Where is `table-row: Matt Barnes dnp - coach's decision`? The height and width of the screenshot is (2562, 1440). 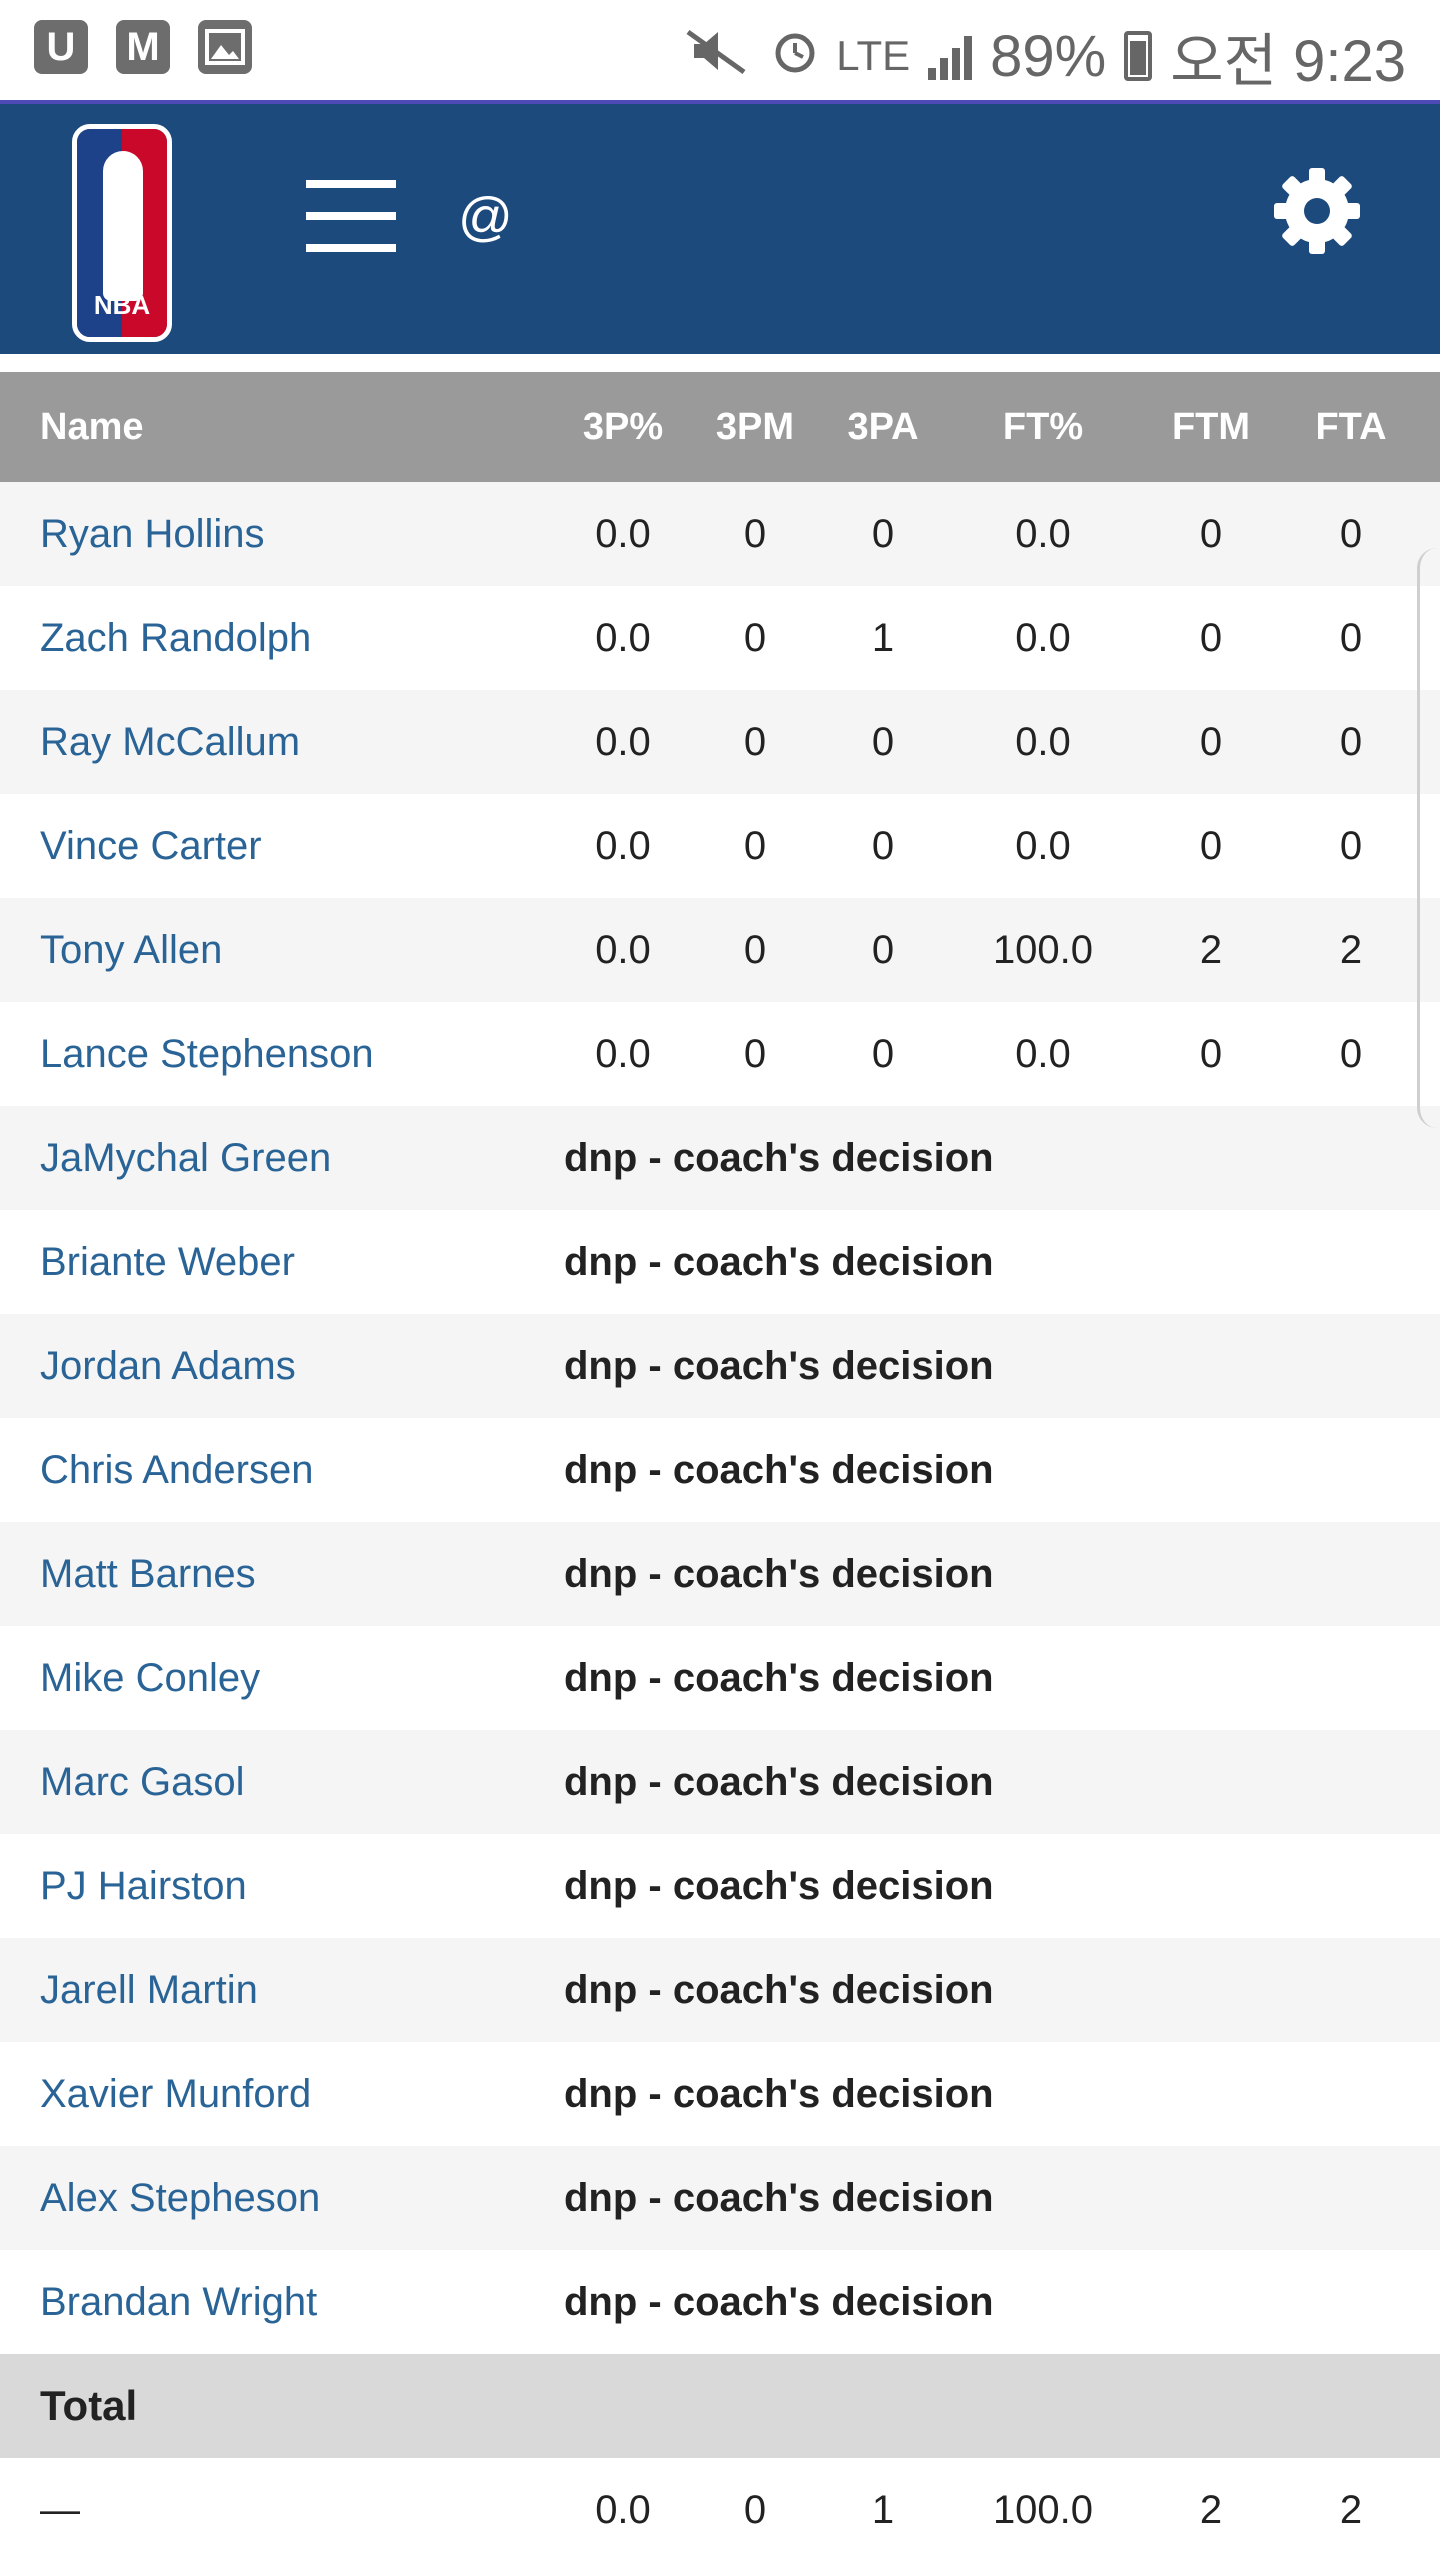
table-row: Matt Barnes dnp - coach's decision is located at coordinates (720, 1574).